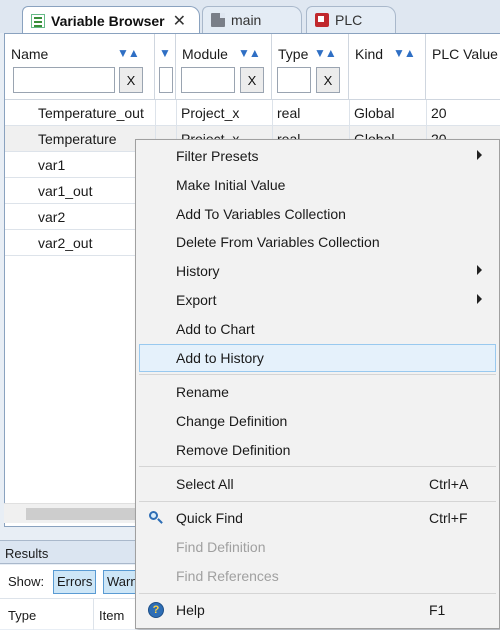  I want to click on menu-item-history: History, so click(317, 271).